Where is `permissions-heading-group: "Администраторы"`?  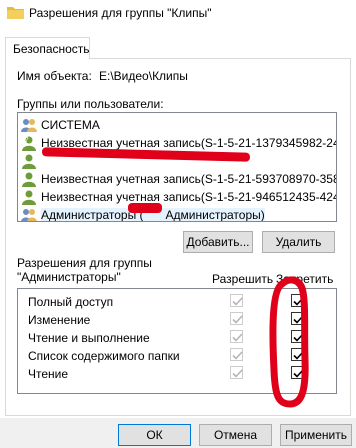 permissions-heading-group: "Администраторы" is located at coordinates (69, 277).